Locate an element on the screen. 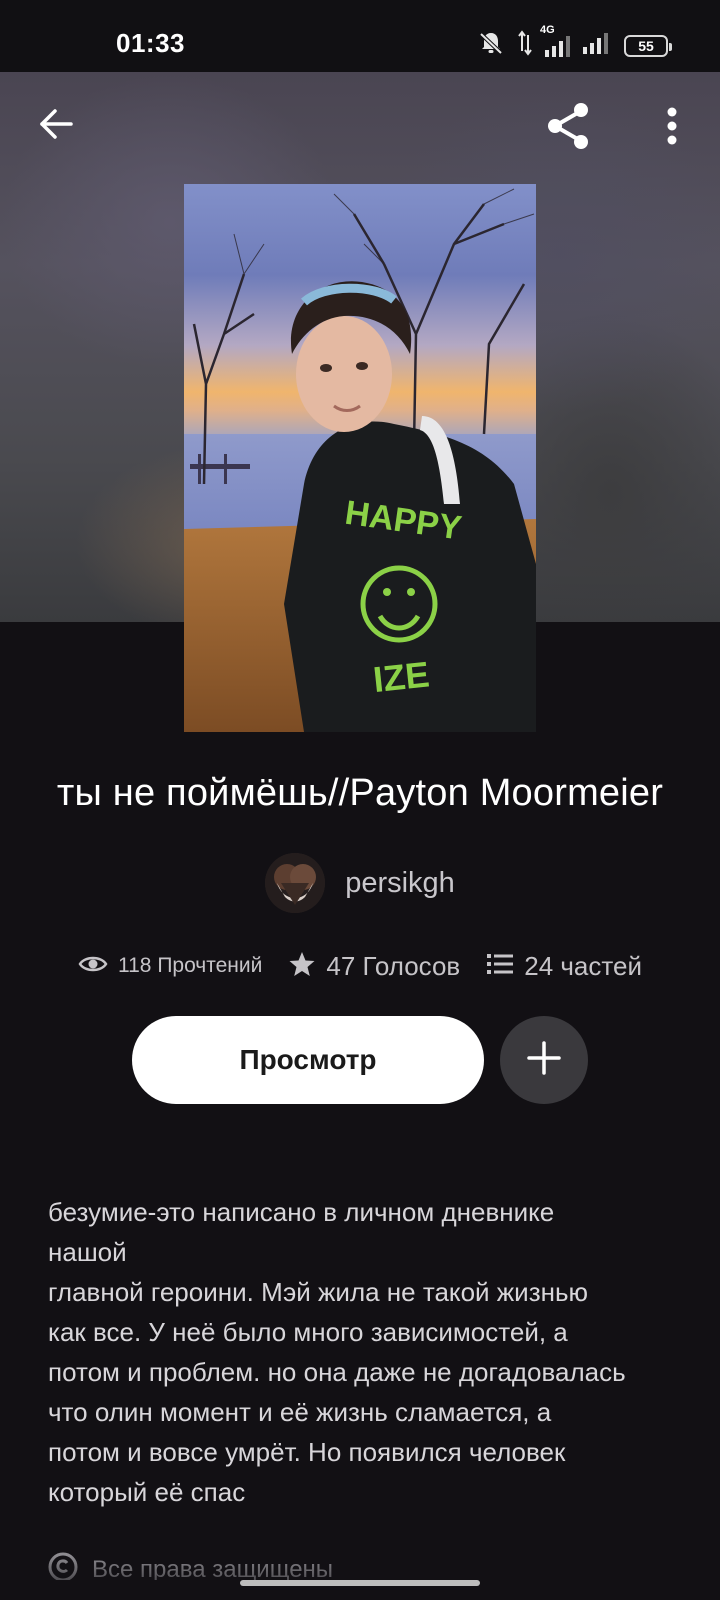 Image resolution: width=720 pixels, height=1600 pixels. story-title: ты не поймёшь//Payton Moormeier is located at coordinates (360, 793).